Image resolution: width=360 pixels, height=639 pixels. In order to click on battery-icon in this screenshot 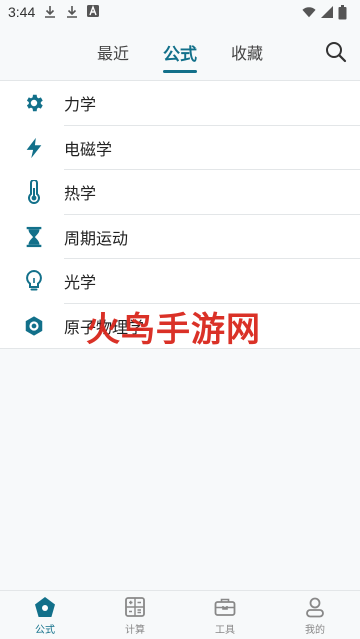, I will do `click(345, 12)`.